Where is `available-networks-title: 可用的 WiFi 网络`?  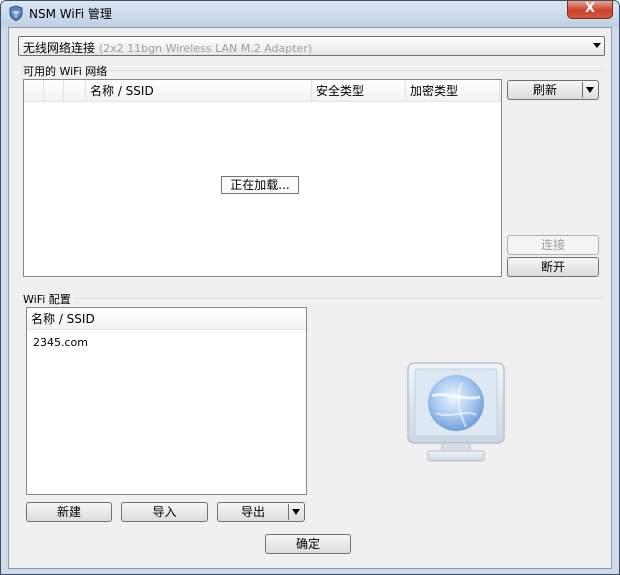
available-networks-title: 可用的 WiFi 网络 is located at coordinates (67, 71).